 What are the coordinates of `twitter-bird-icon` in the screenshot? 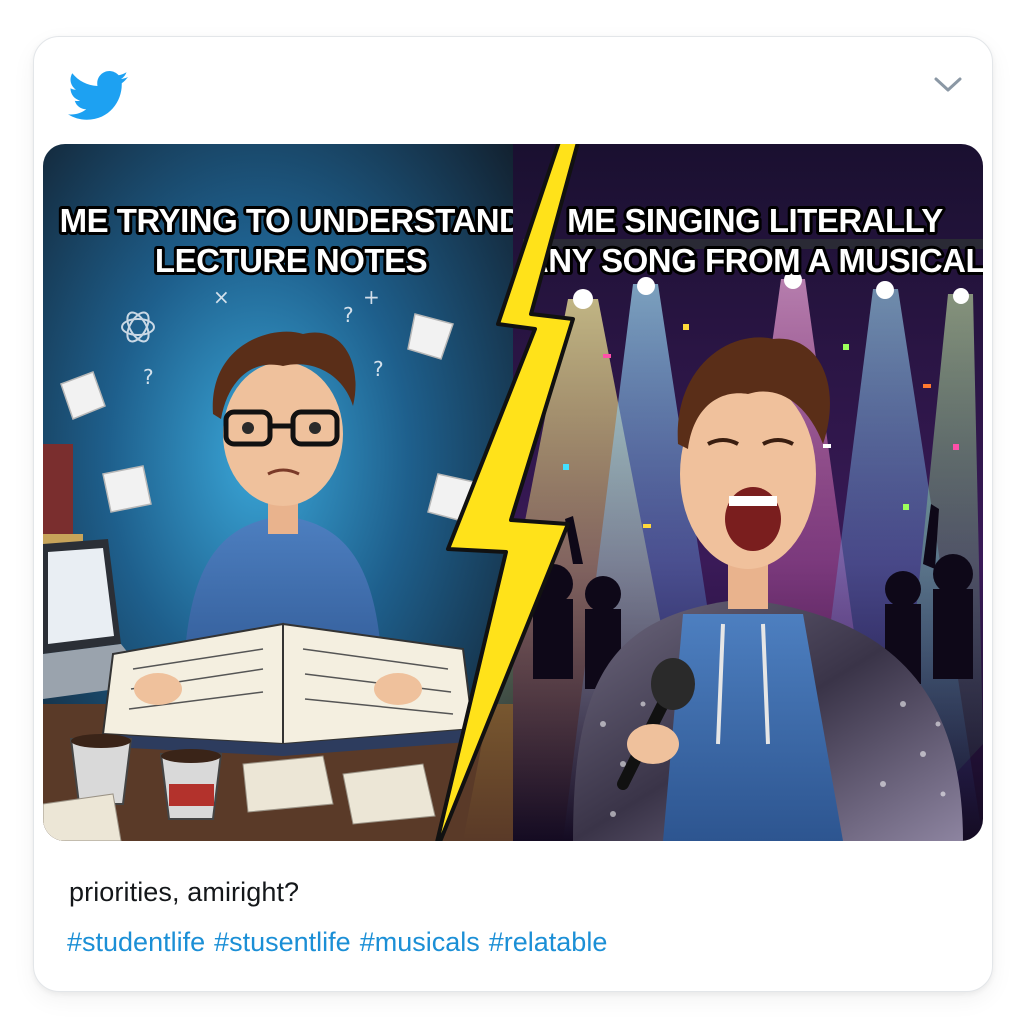 It's located at (98, 95).